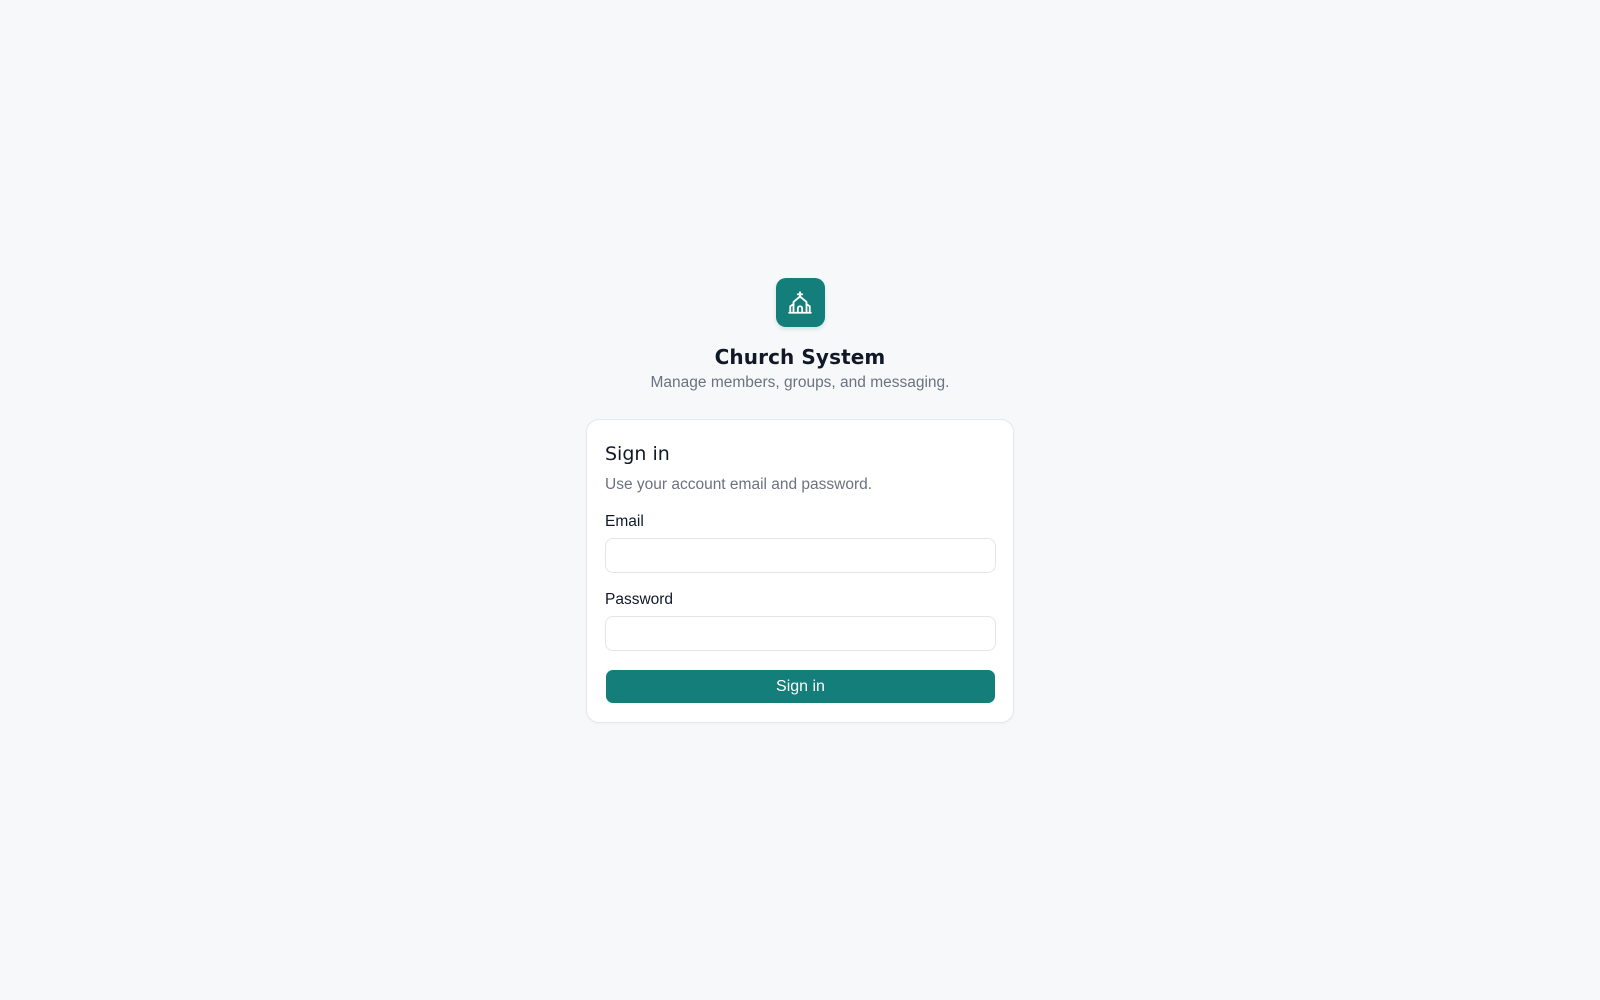 Image resolution: width=1600 pixels, height=1000 pixels. What do you see at coordinates (800, 686) in the screenshot?
I see `signin-button: Sign in` at bounding box center [800, 686].